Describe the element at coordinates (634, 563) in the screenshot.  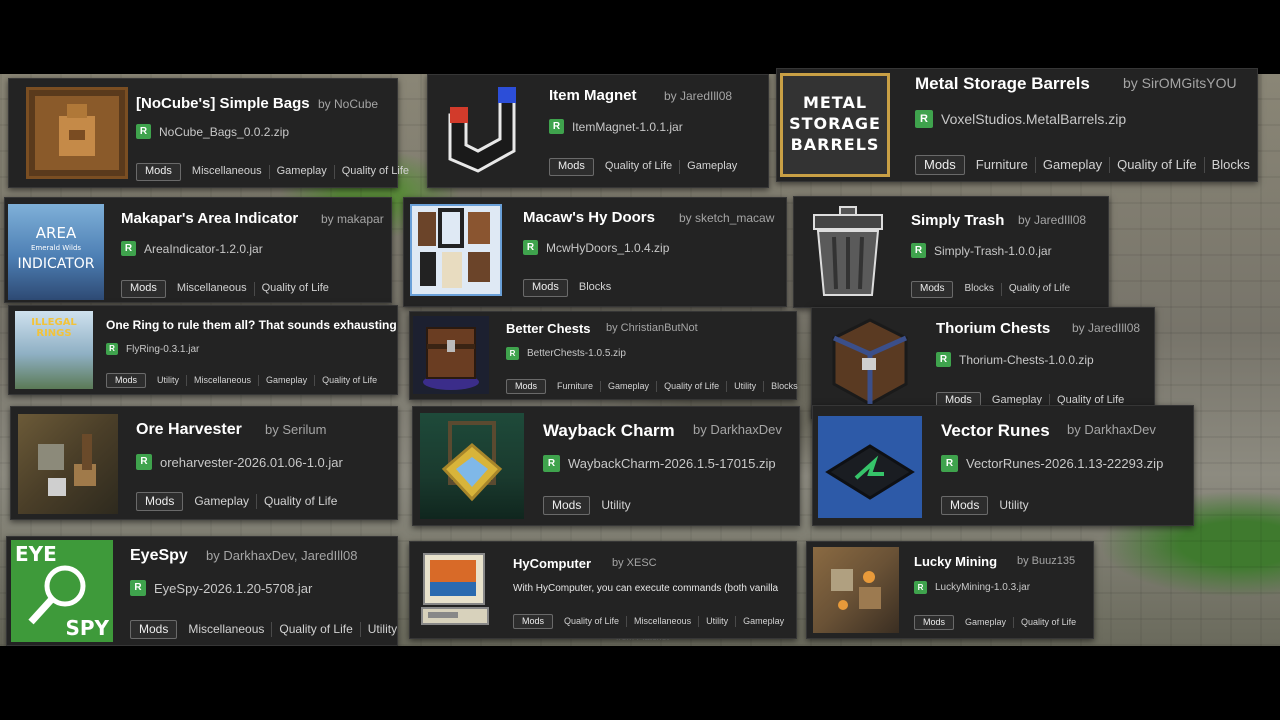
I see `mod-author: by XESC` at that location.